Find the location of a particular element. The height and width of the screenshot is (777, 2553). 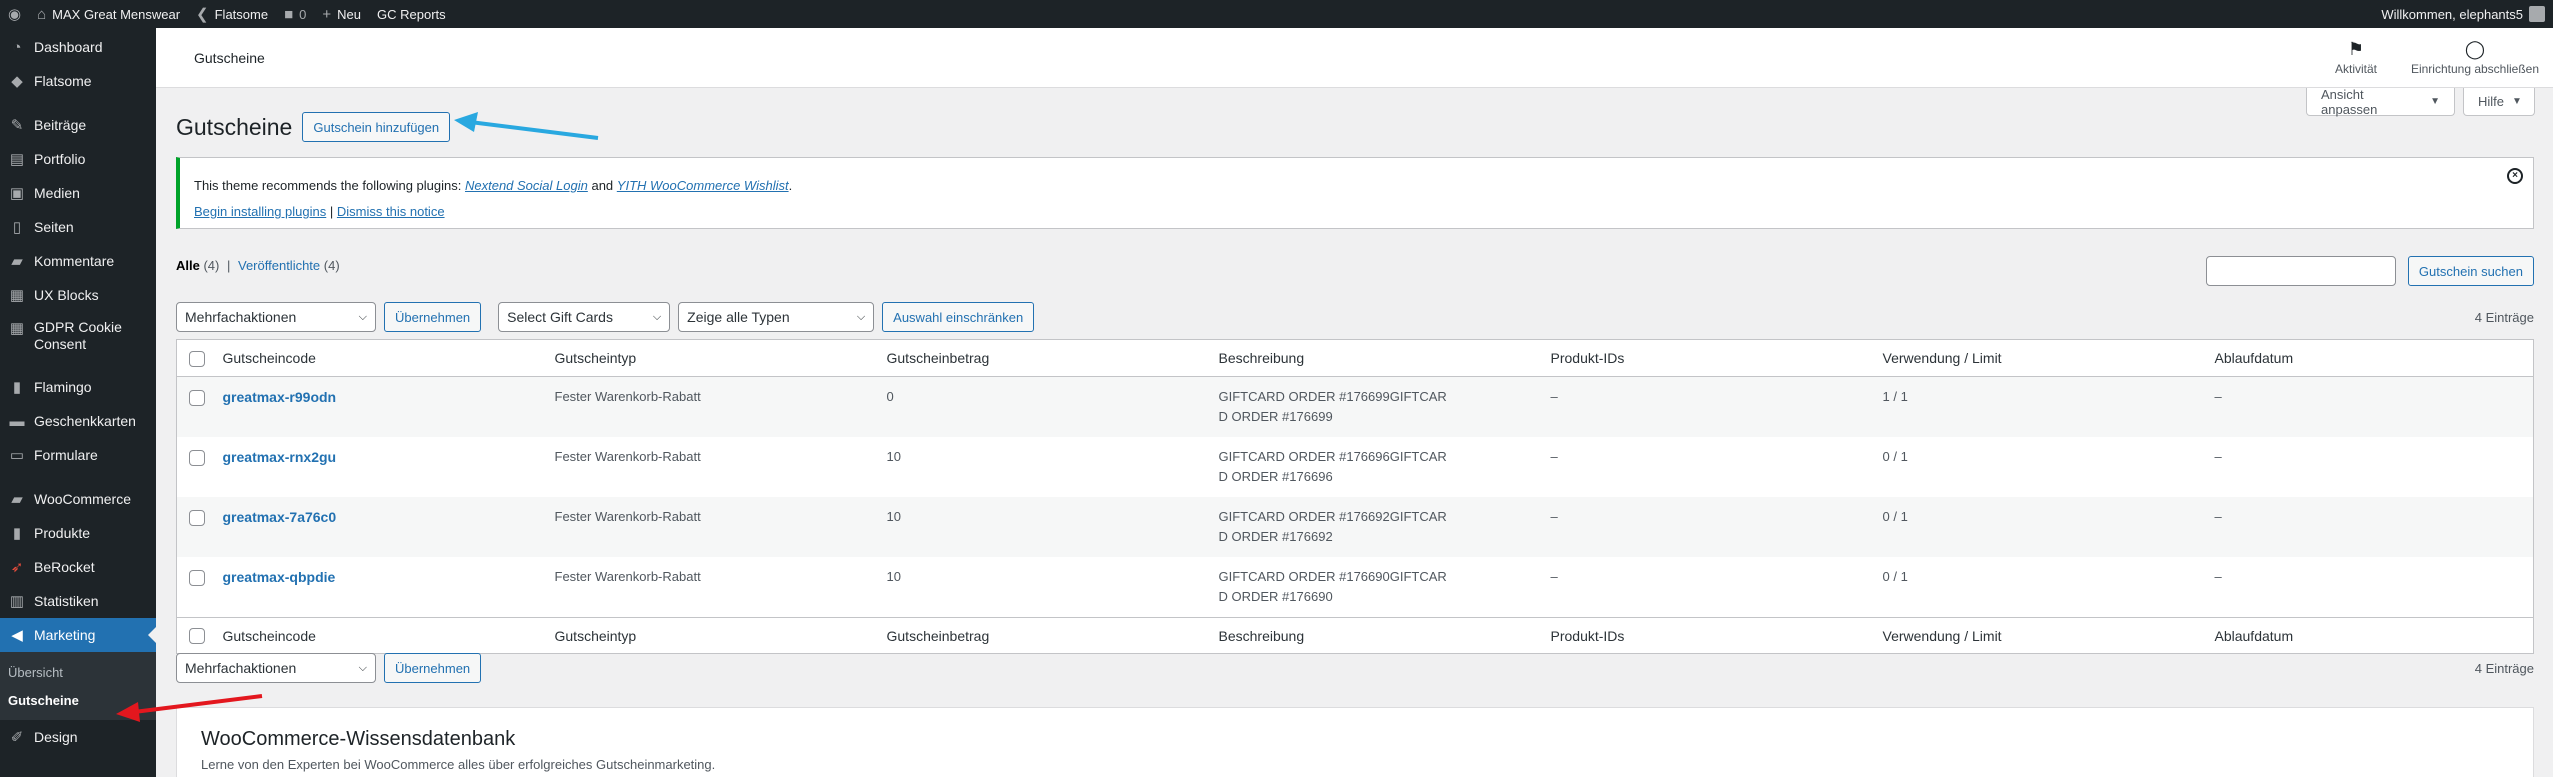

new-content-link: + Neu is located at coordinates (341, 14).